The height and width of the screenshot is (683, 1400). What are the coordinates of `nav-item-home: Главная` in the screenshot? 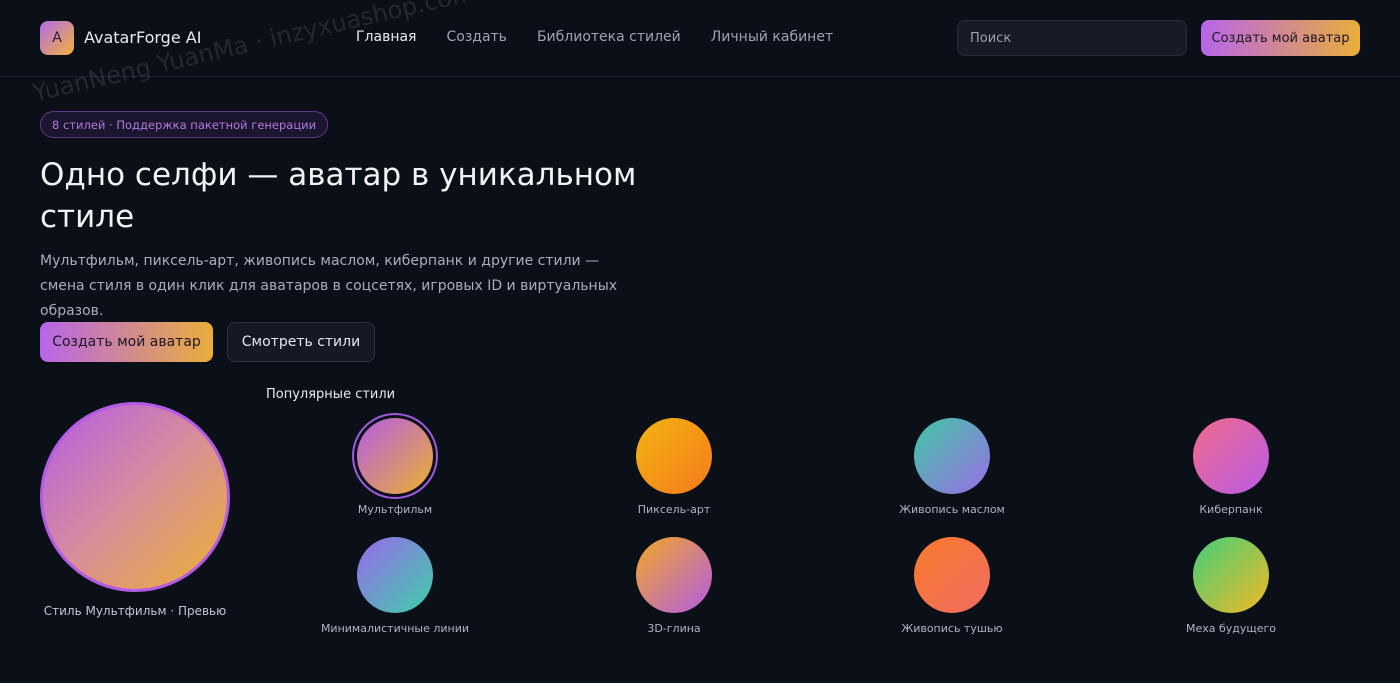 It's located at (386, 37).